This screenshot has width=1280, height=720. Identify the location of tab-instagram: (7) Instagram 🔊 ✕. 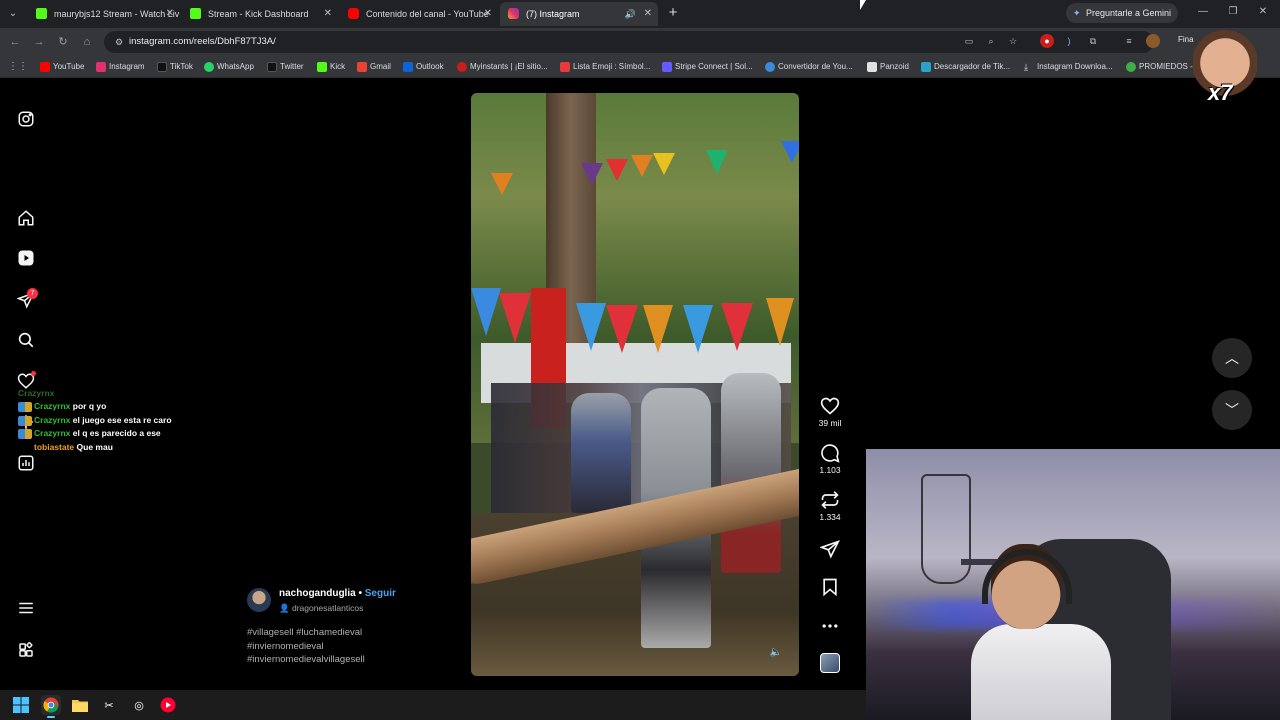
(579, 14).